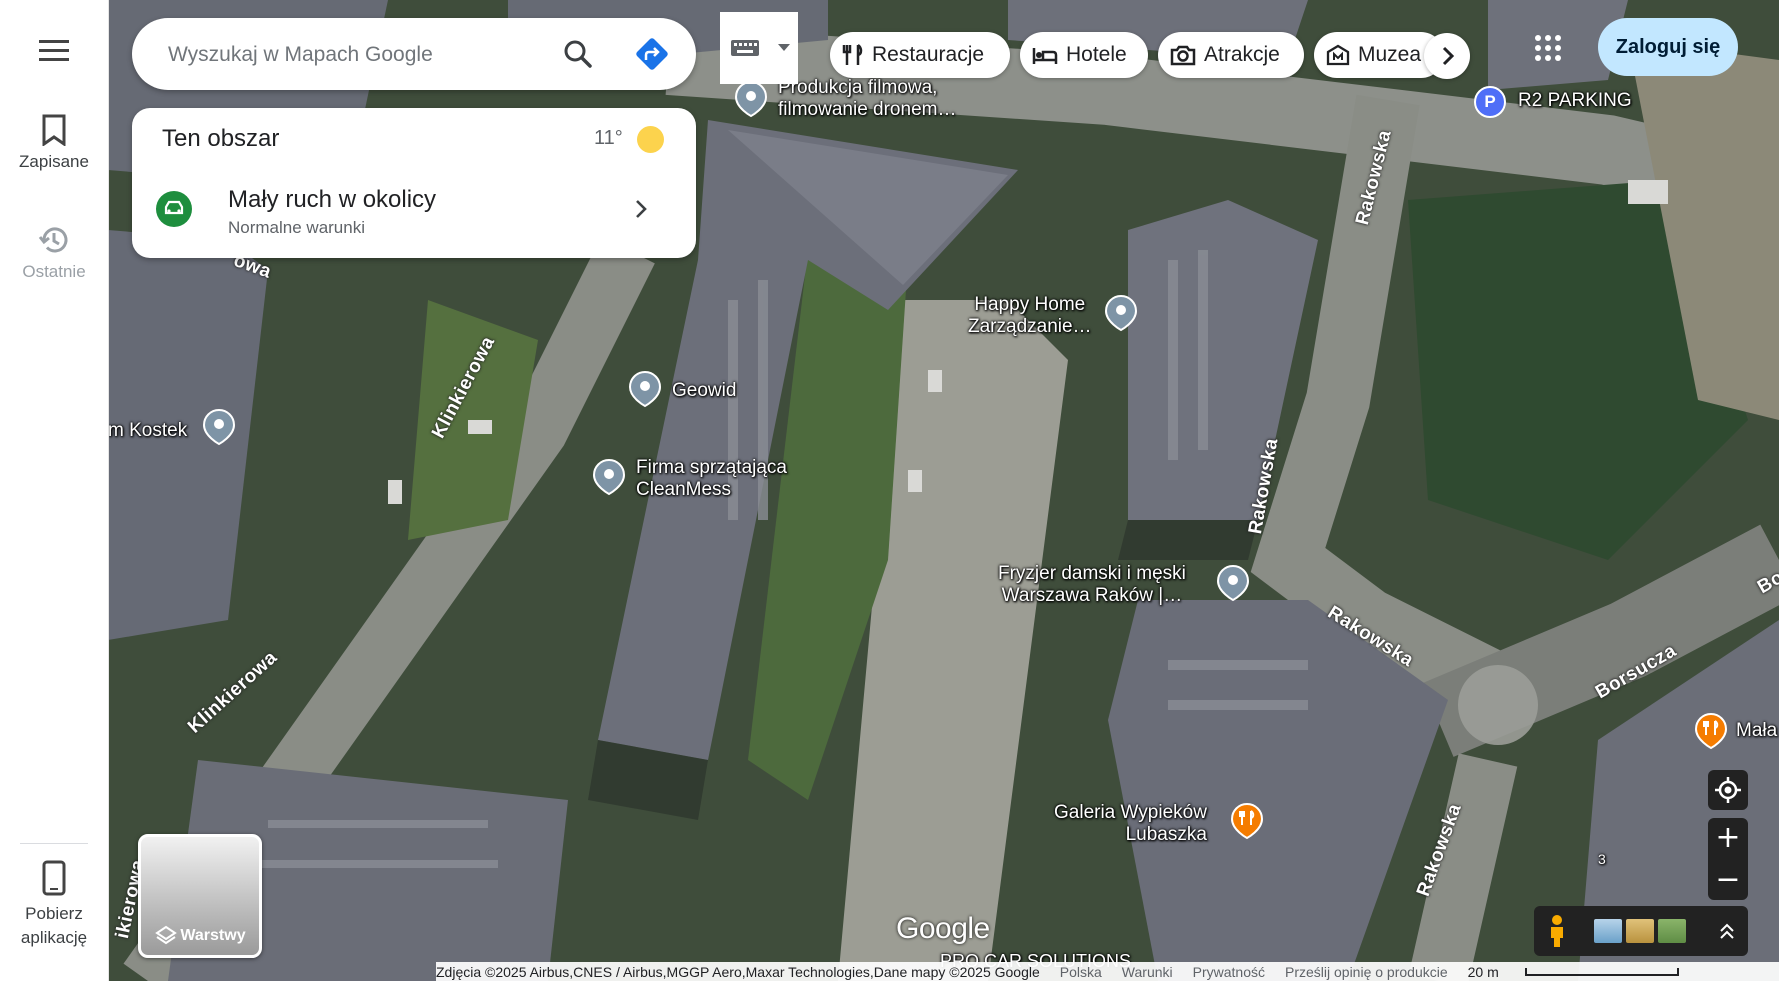 The height and width of the screenshot is (981, 1779). What do you see at coordinates (54, 490) in the screenshot?
I see `left-rail: Zapisane Ostatnie Pobierz aplikację` at bounding box center [54, 490].